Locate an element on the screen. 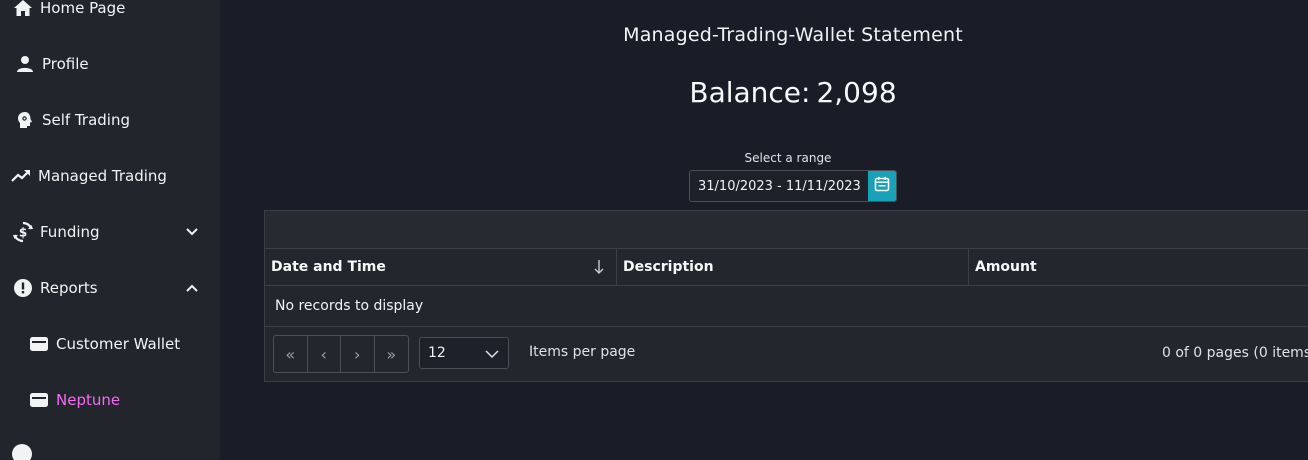 This screenshot has width=1308, height=460. page-info: 0 of 0 pages (0 items) is located at coordinates (1235, 353).